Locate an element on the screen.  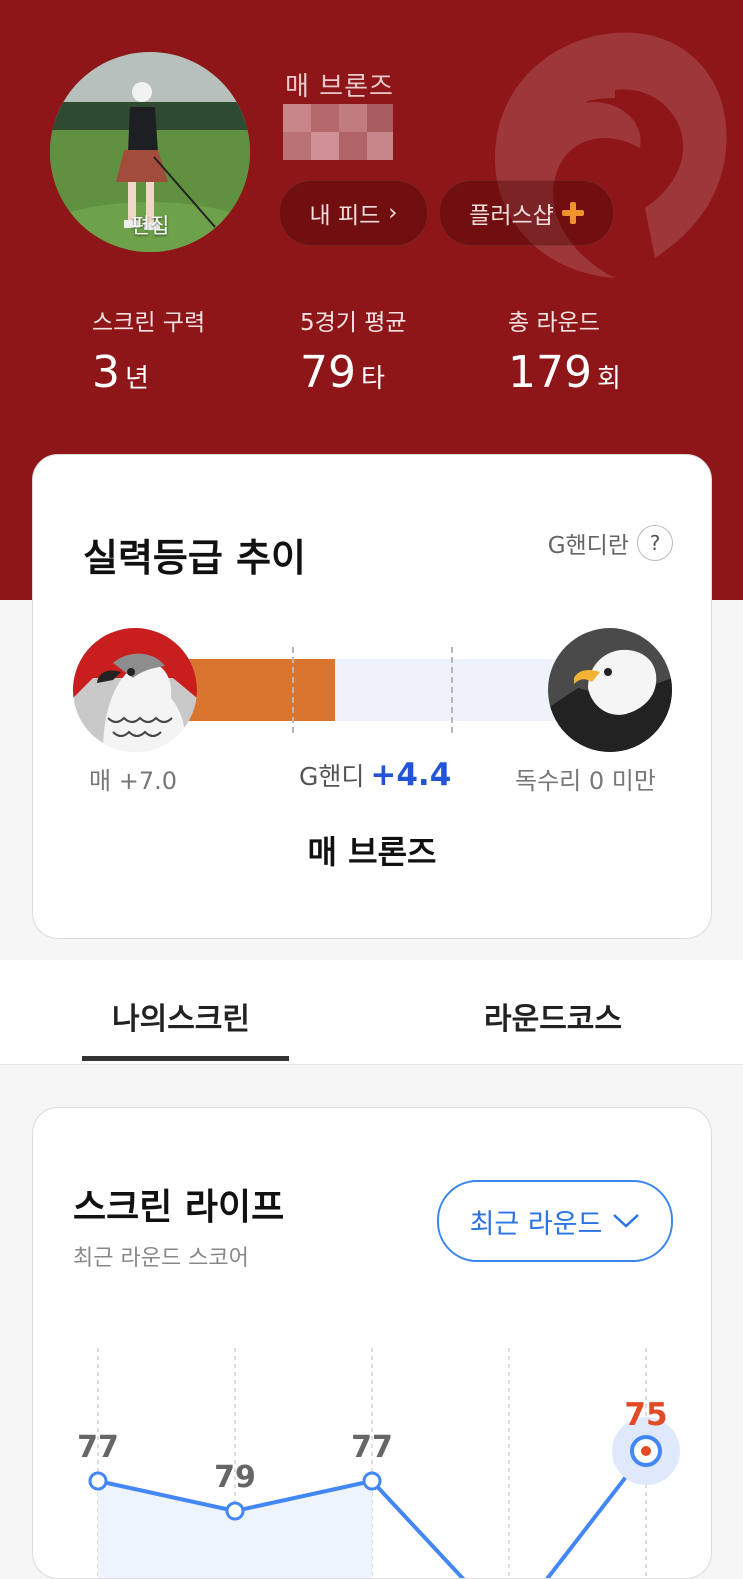
question-icon: ? is located at coordinates (655, 543).